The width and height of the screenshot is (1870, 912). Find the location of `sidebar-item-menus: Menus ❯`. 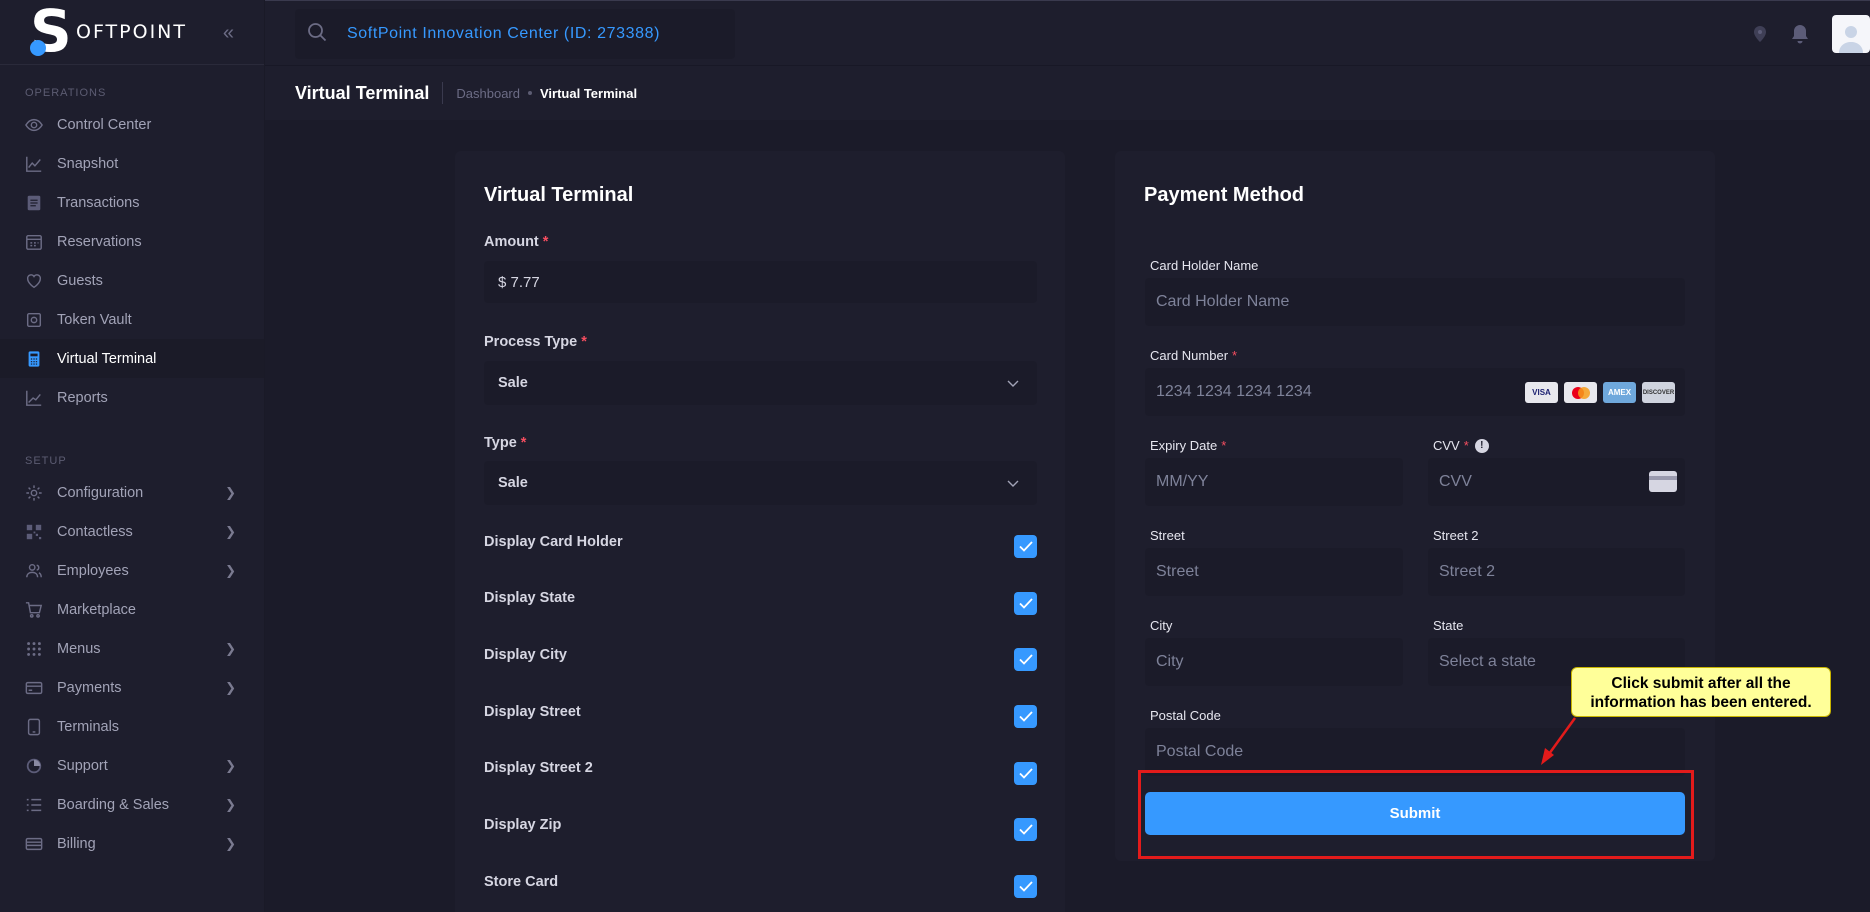

sidebar-item-menus: Menus ❯ is located at coordinates (132, 648).